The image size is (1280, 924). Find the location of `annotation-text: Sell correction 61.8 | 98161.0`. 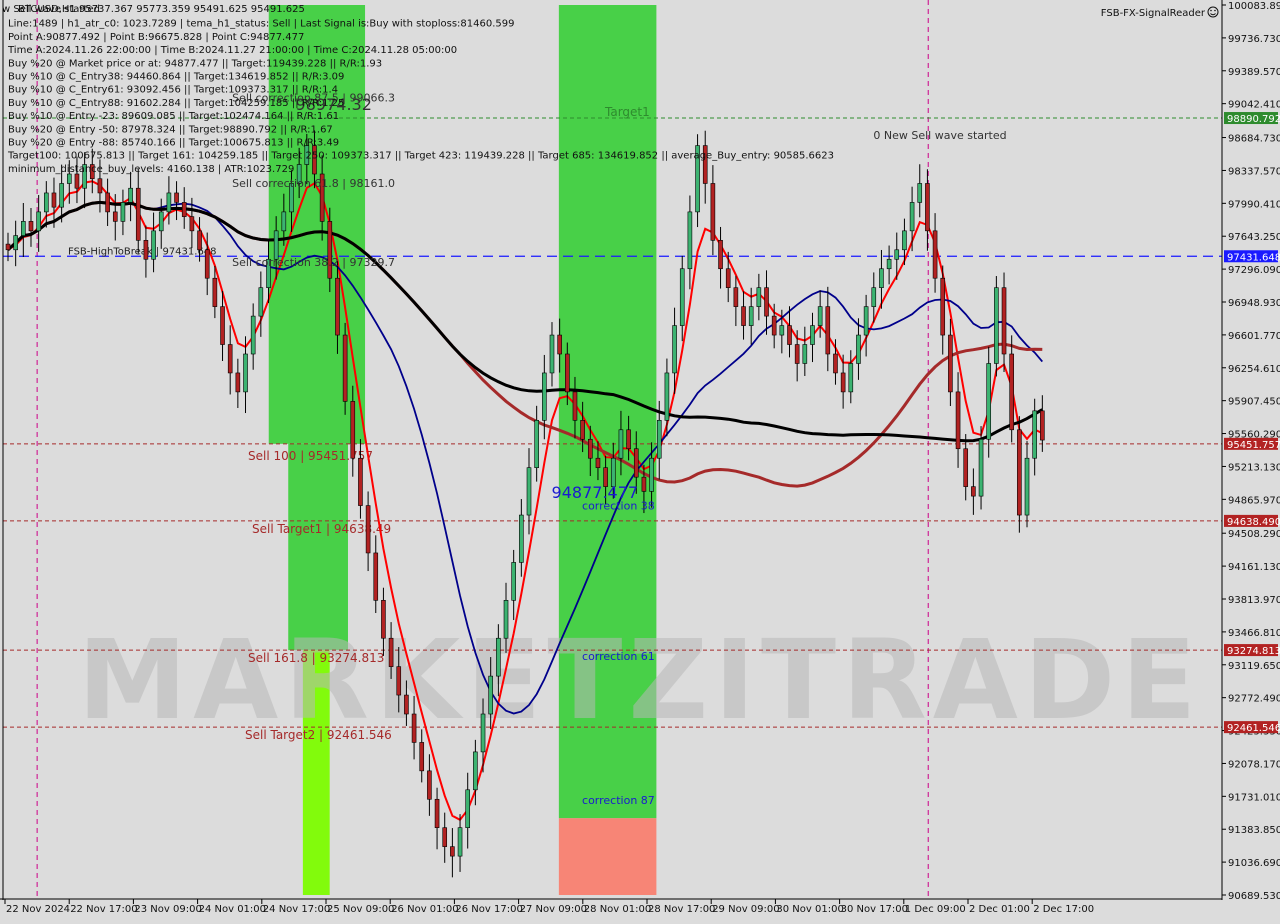

annotation-text: Sell correction 61.8 | 98161.0 is located at coordinates (313, 183).